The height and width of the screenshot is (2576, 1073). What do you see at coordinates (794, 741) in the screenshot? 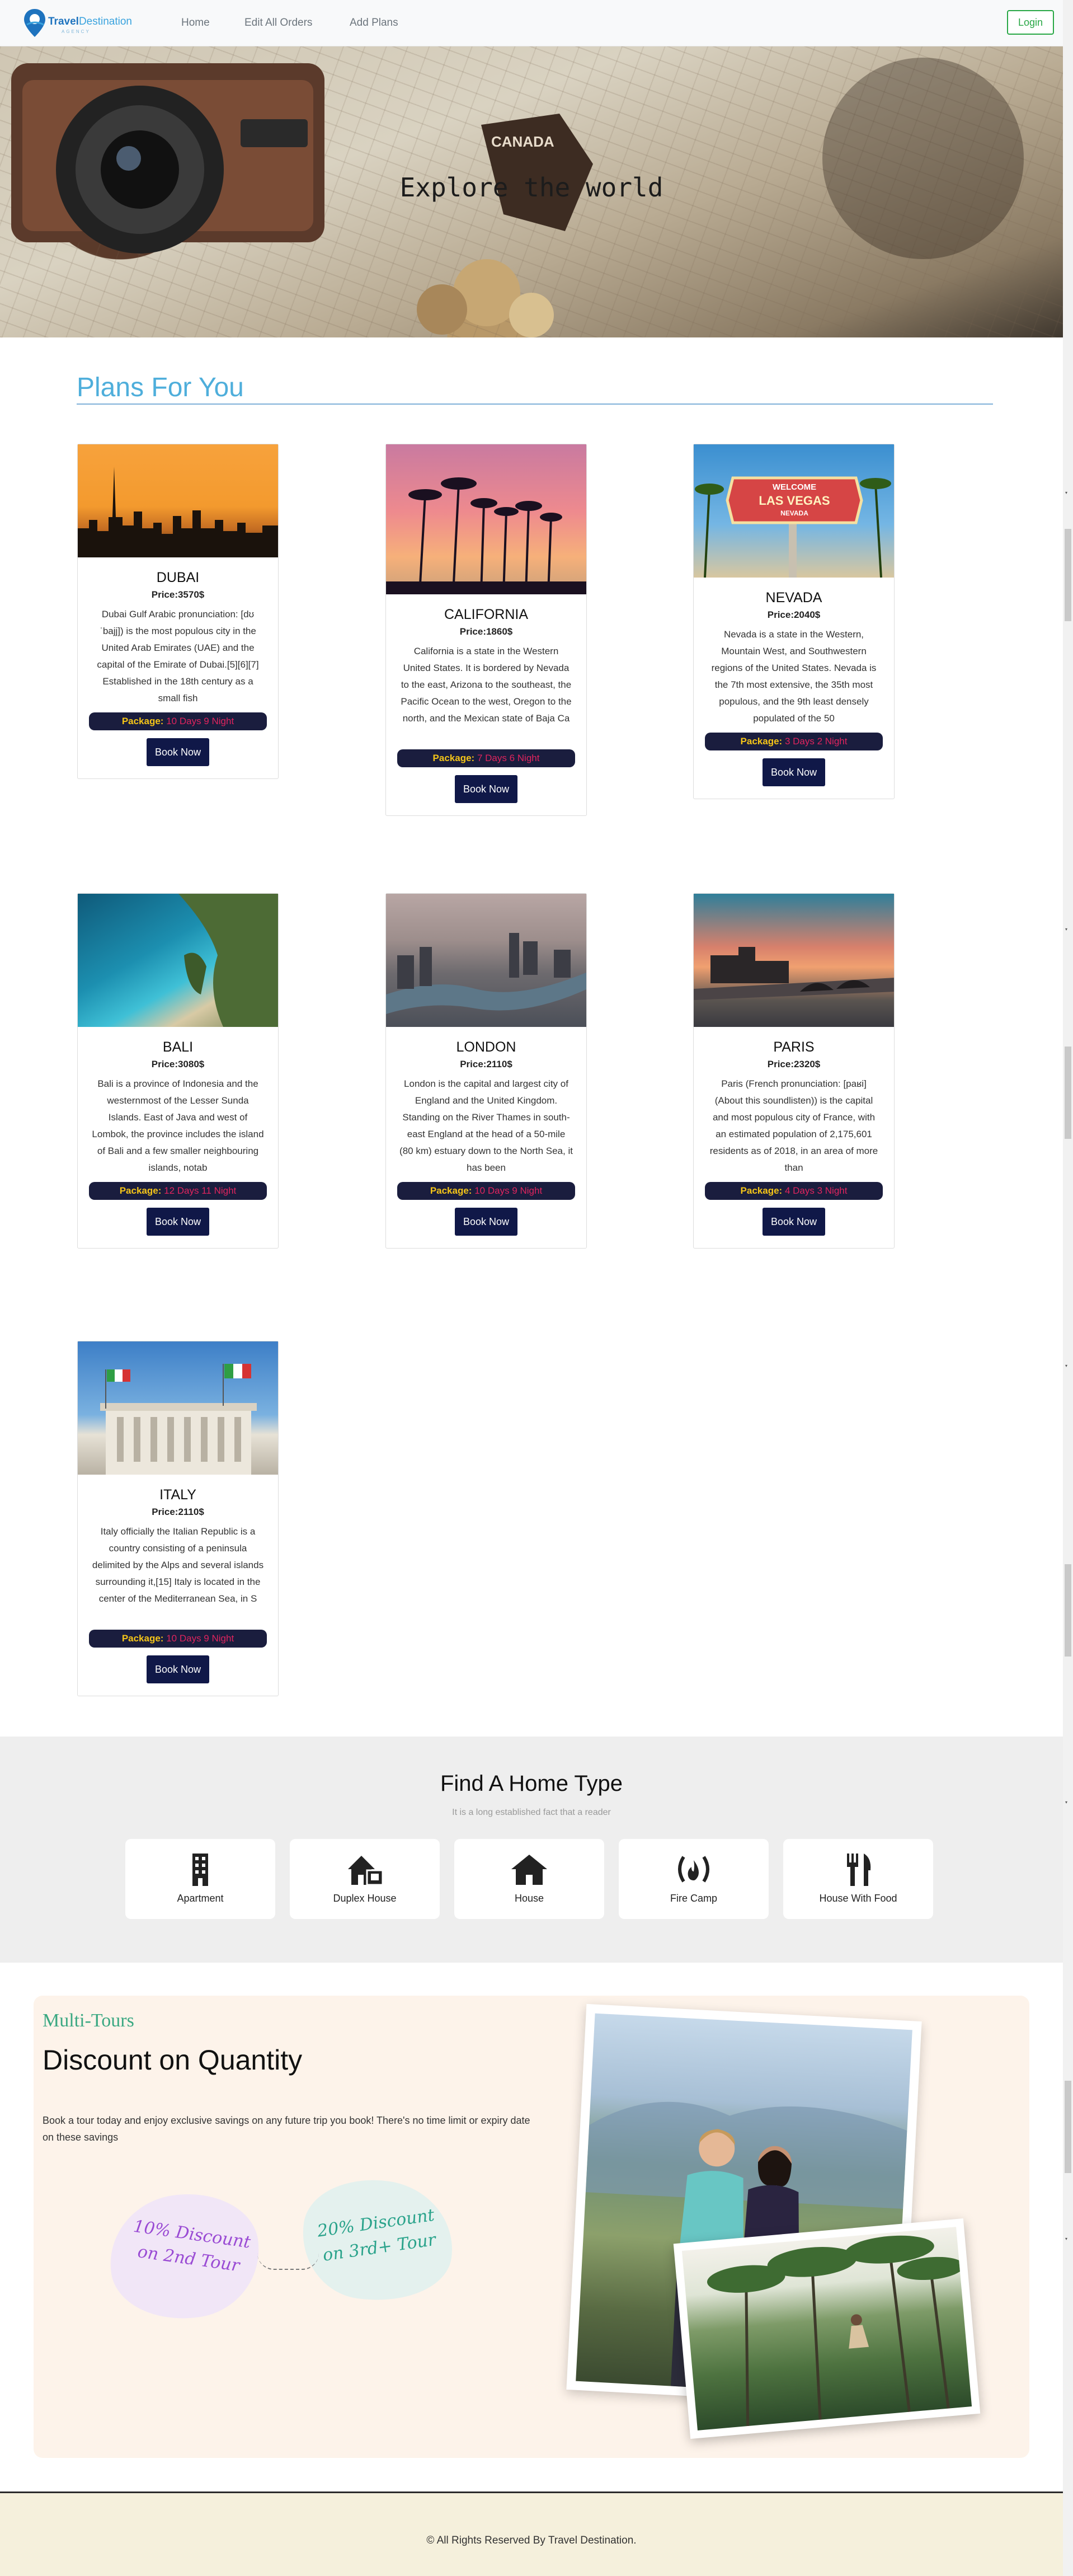
I see `plan-package-badge: Package: 3 Days 2 Night` at bounding box center [794, 741].